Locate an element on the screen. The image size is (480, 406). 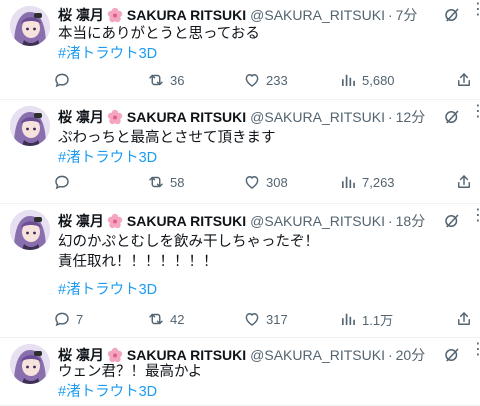
reply-button: 7 is located at coordinates (67, 319).